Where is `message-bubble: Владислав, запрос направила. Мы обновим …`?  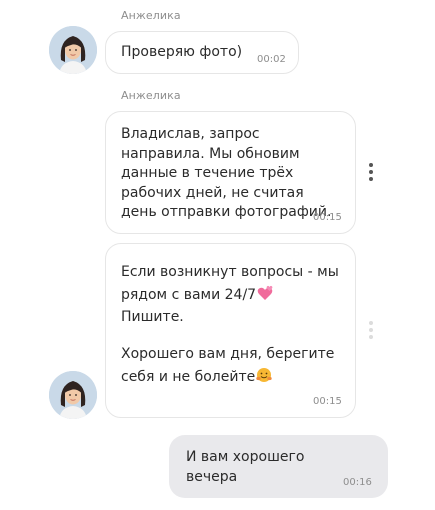 message-bubble: Владислав, запрос направила. Мы обновим … is located at coordinates (230, 172).